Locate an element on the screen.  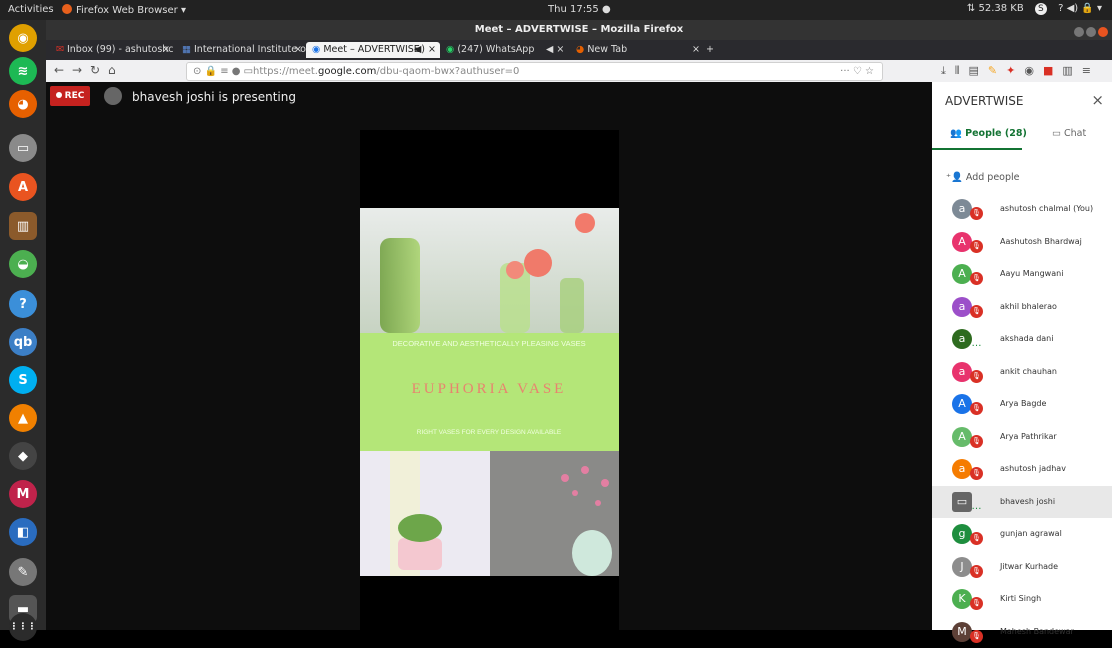
tab-people: 👥 People (28) is located at coordinates (988, 133).